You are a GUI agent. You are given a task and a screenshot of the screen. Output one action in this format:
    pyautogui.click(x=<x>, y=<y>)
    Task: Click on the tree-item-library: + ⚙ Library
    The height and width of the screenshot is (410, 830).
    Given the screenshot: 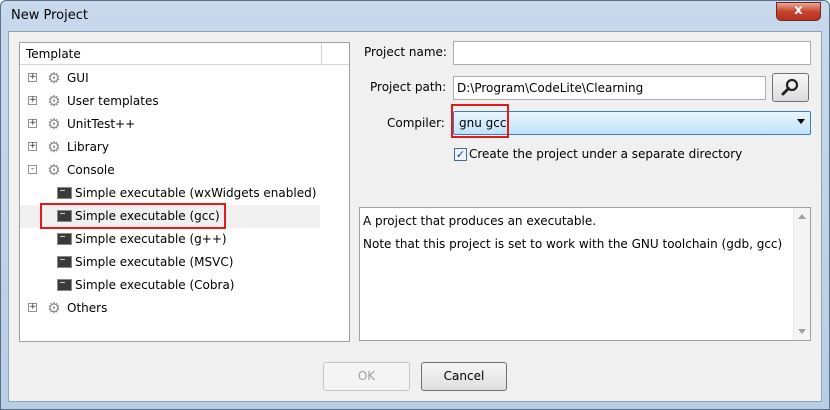 What is the action you would take?
    pyautogui.click(x=170, y=147)
    